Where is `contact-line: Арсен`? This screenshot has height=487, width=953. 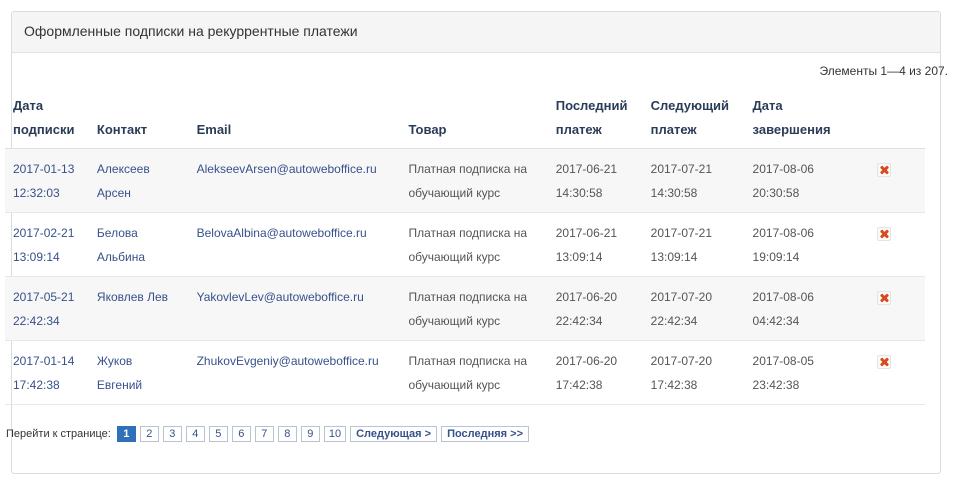
contact-line: Арсен is located at coordinates (113, 193).